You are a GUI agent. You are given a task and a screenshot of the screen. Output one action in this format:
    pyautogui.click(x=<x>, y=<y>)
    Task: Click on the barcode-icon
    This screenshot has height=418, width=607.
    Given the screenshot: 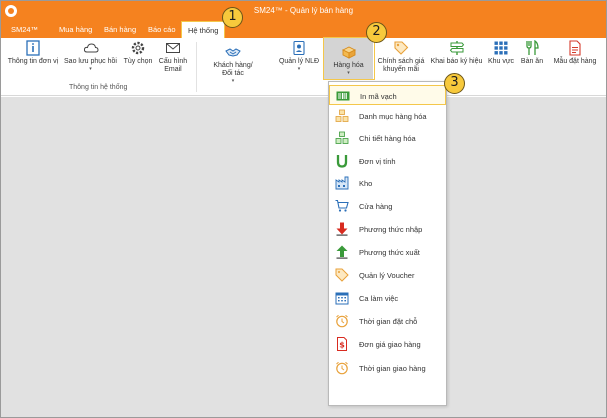 What is the action you would take?
    pyautogui.click(x=343, y=96)
    